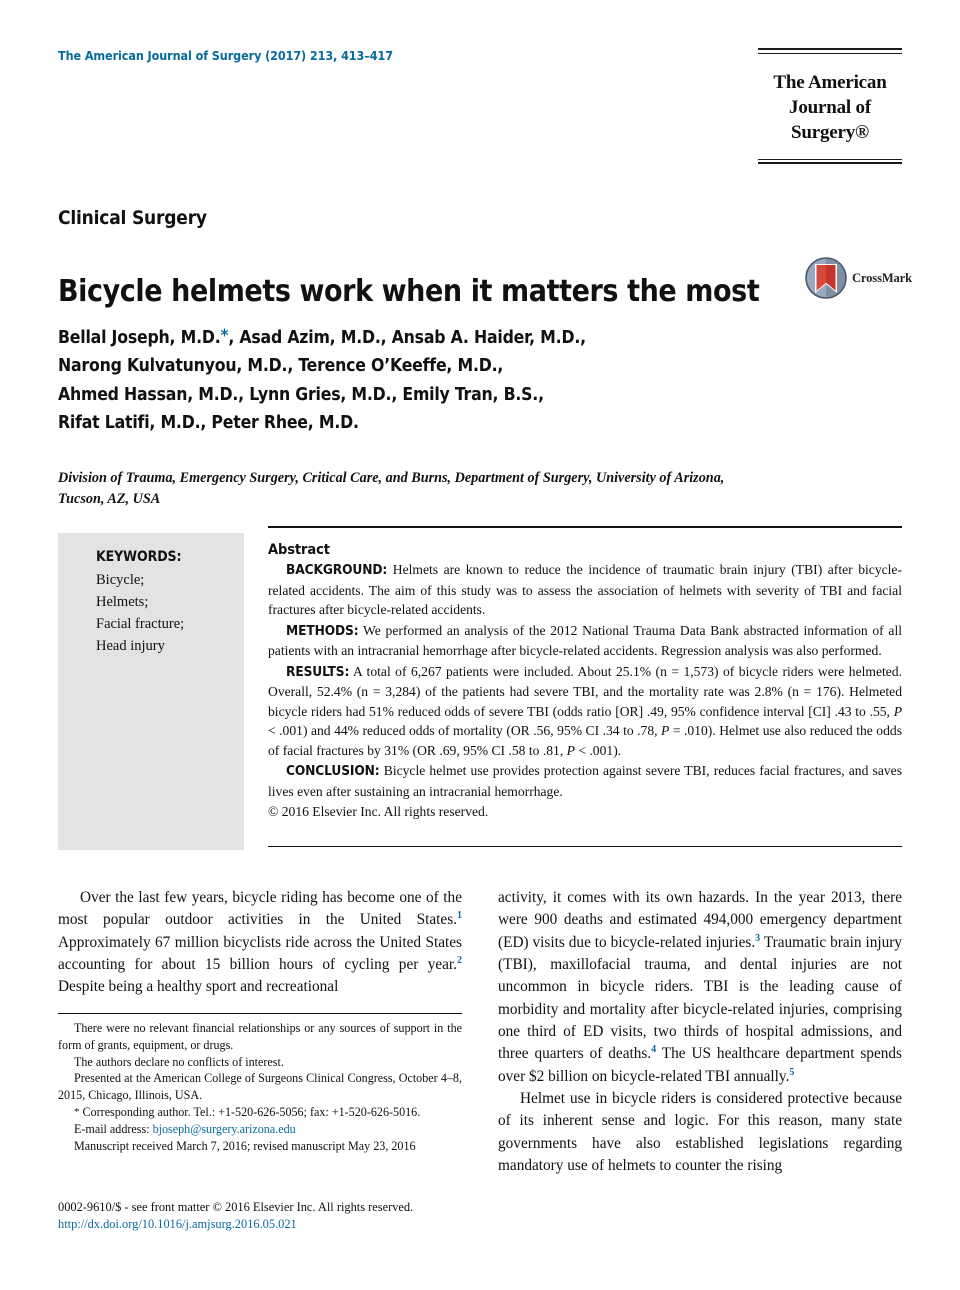 The height and width of the screenshot is (1290, 960). What do you see at coordinates (791, 1072) in the screenshot?
I see `reference-marker: 5` at bounding box center [791, 1072].